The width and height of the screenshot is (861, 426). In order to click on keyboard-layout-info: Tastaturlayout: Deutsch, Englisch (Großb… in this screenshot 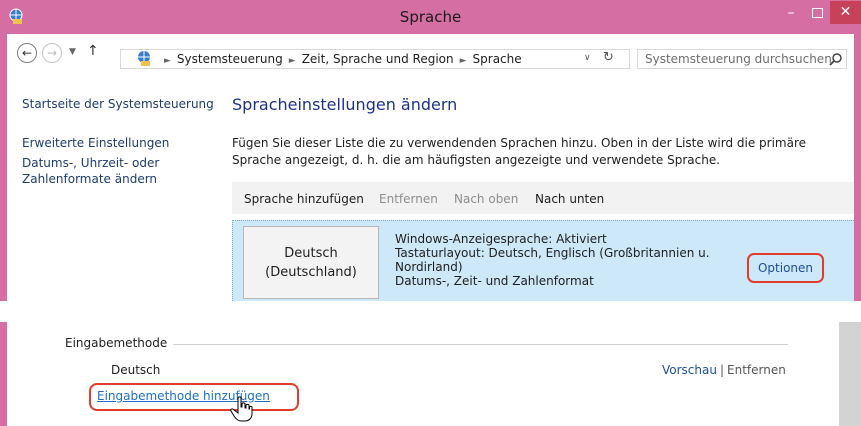, I will do `click(552, 260)`.